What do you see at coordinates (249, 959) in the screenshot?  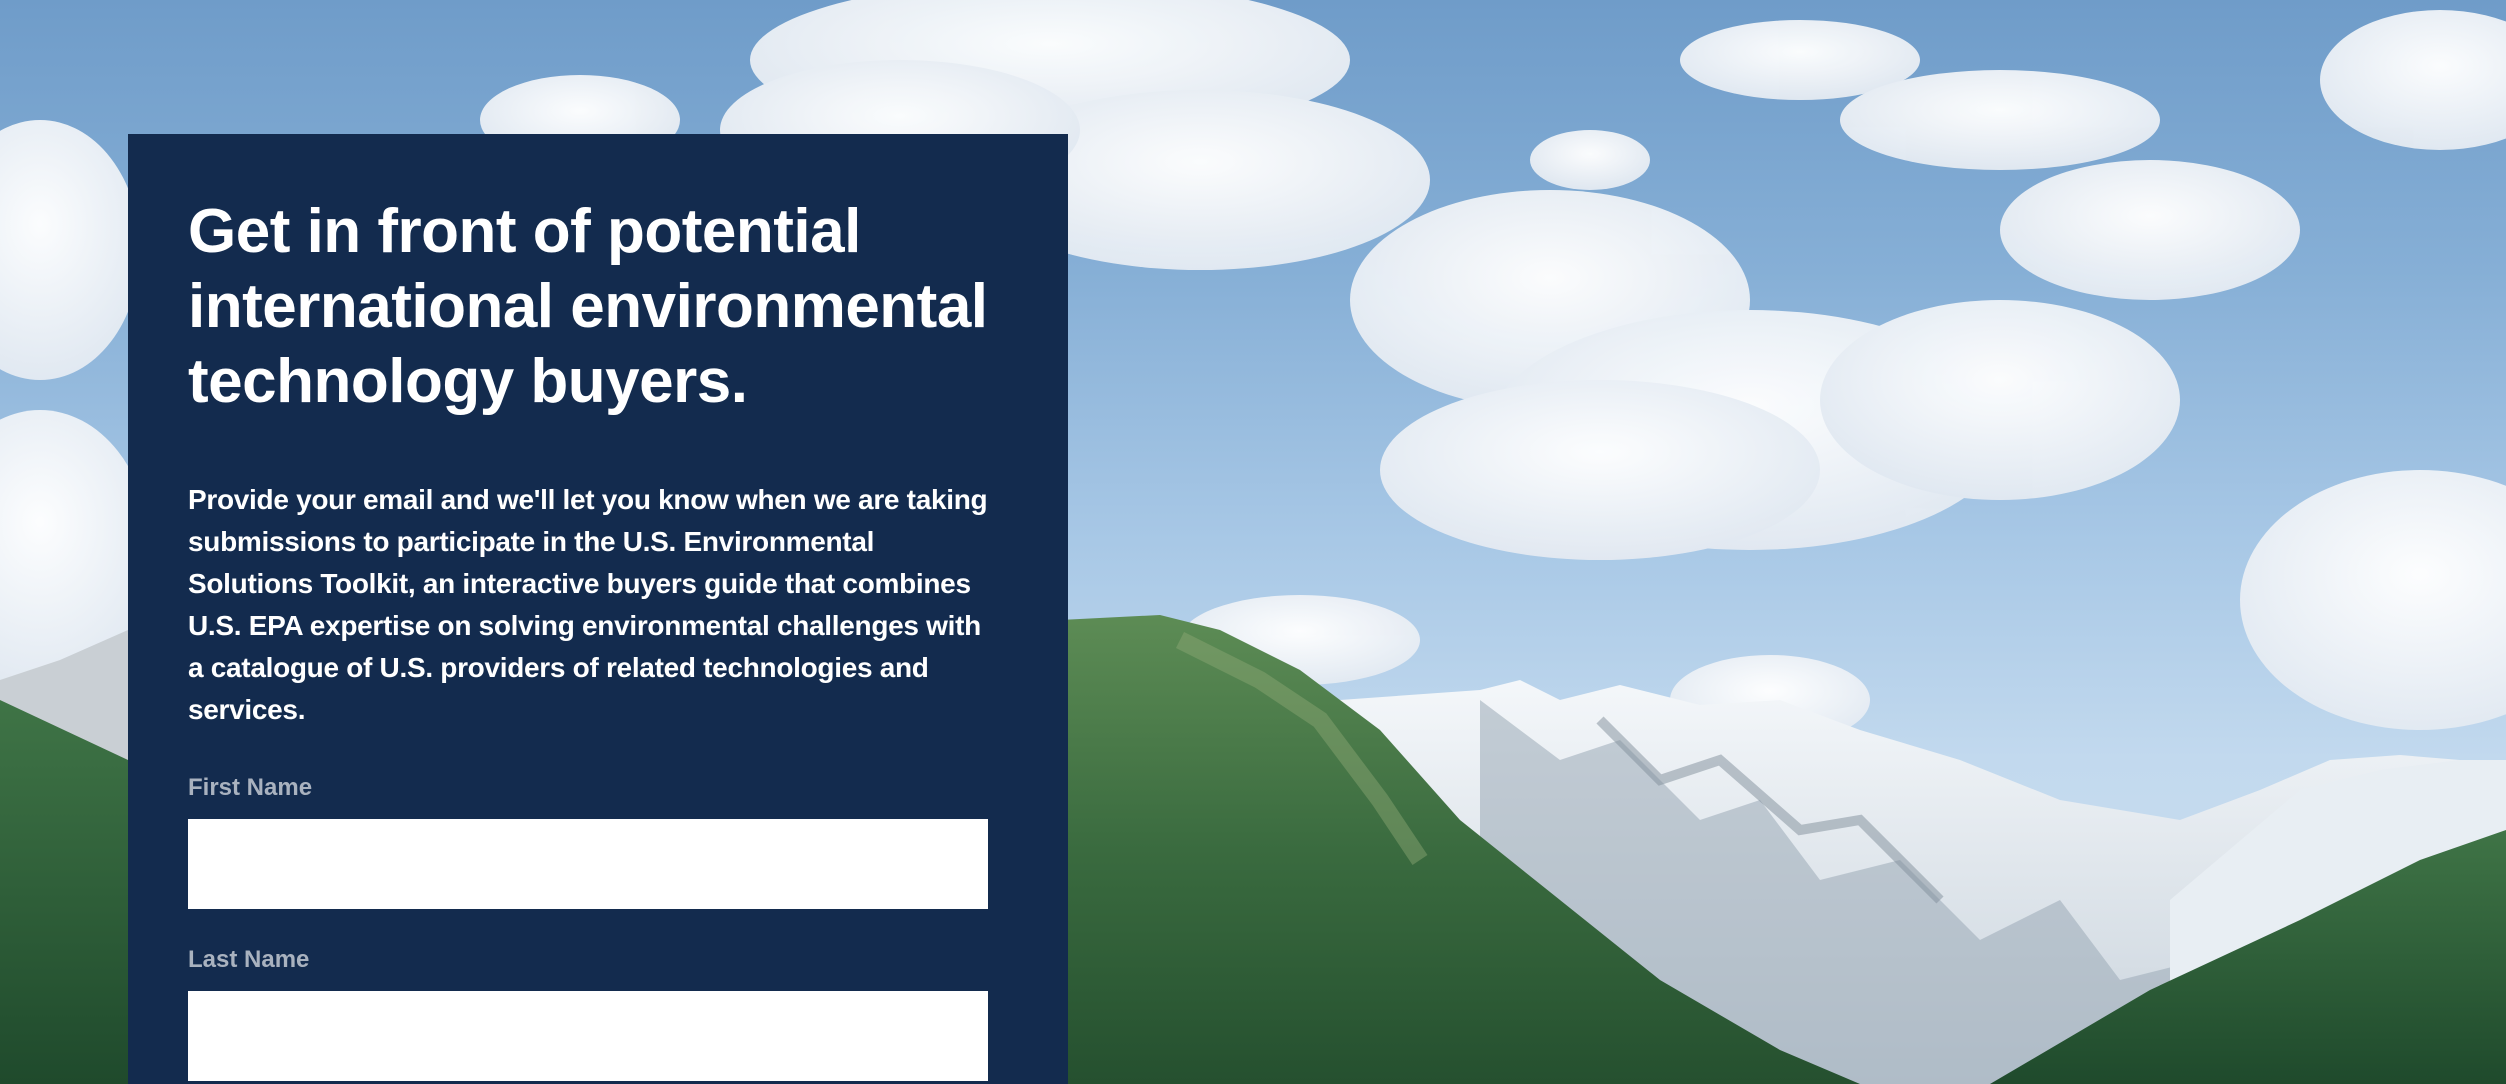 I see `last-name-label: Last Name` at bounding box center [249, 959].